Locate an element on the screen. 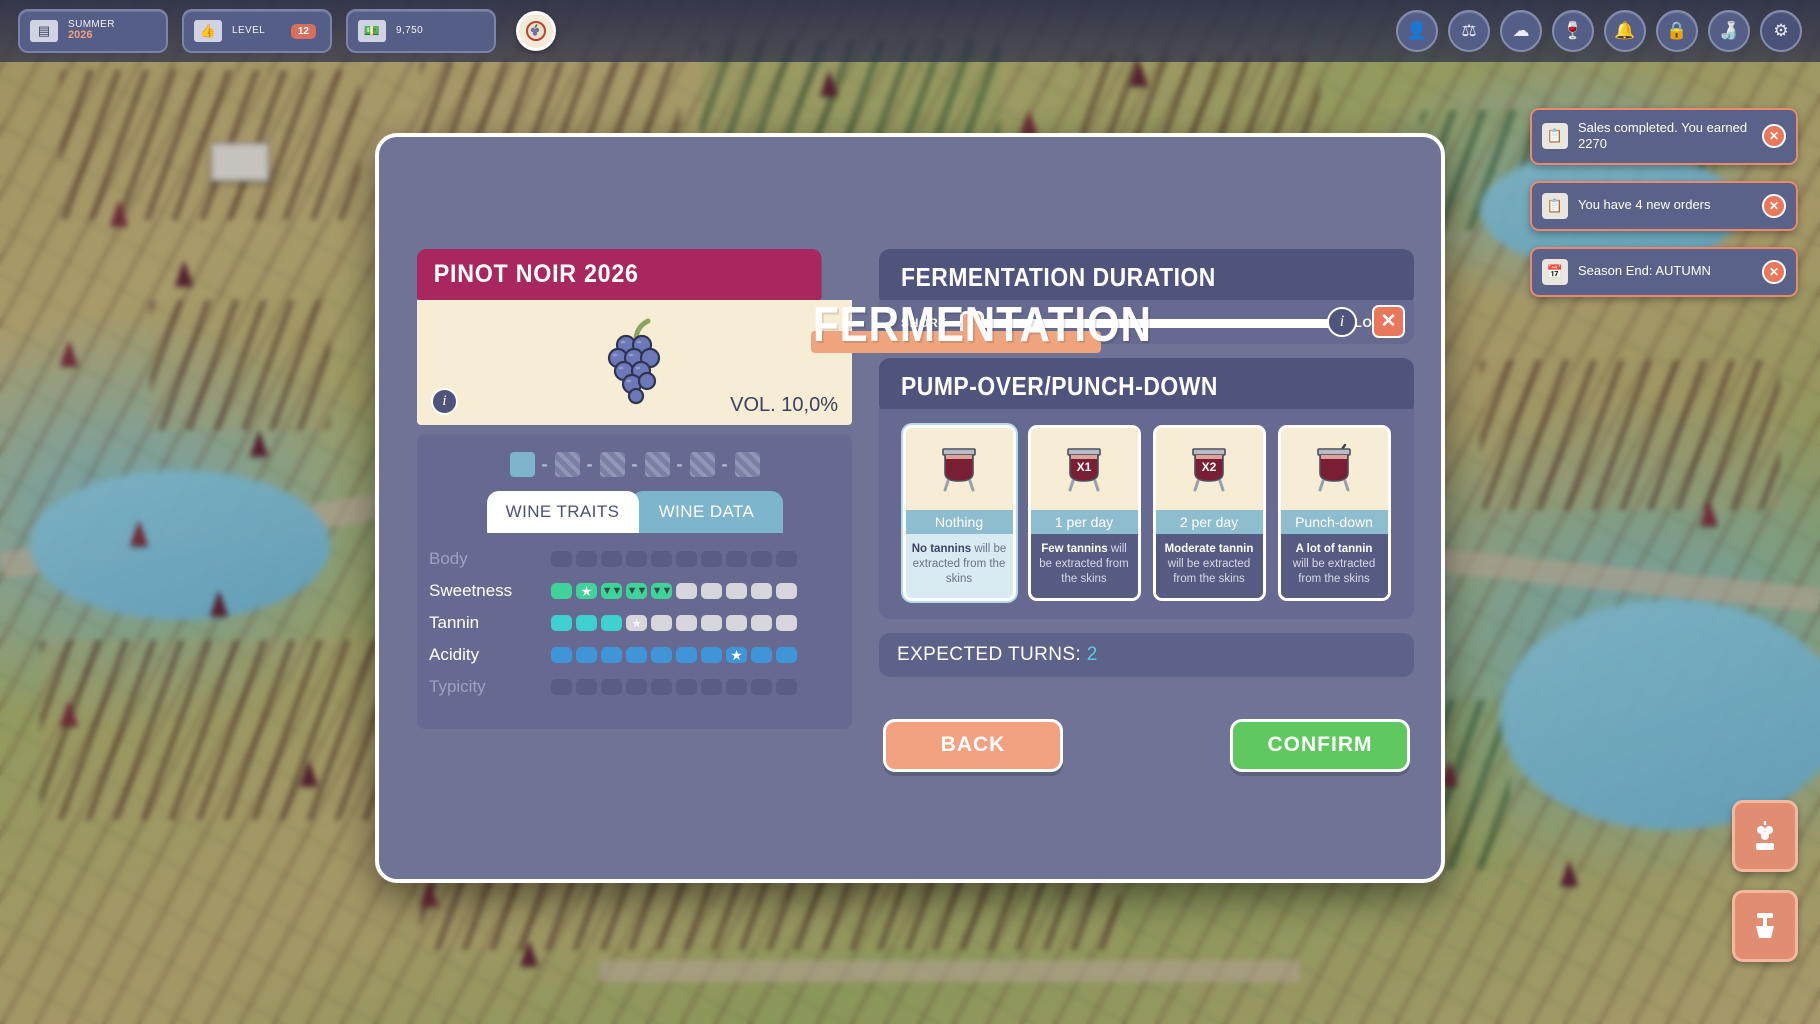 This screenshot has width=1820, height=1024. cloud-icon: ☁ is located at coordinates (1521, 31).